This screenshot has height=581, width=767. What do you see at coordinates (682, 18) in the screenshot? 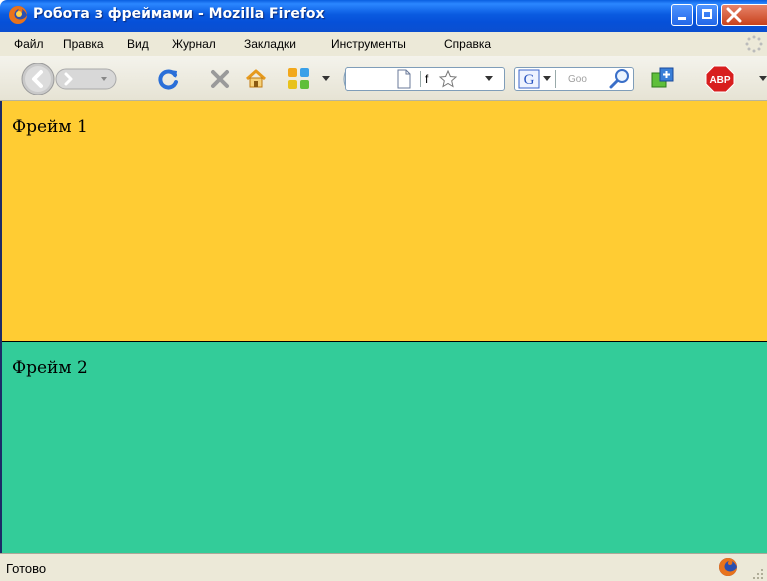
I see `minimize-icon` at bounding box center [682, 18].